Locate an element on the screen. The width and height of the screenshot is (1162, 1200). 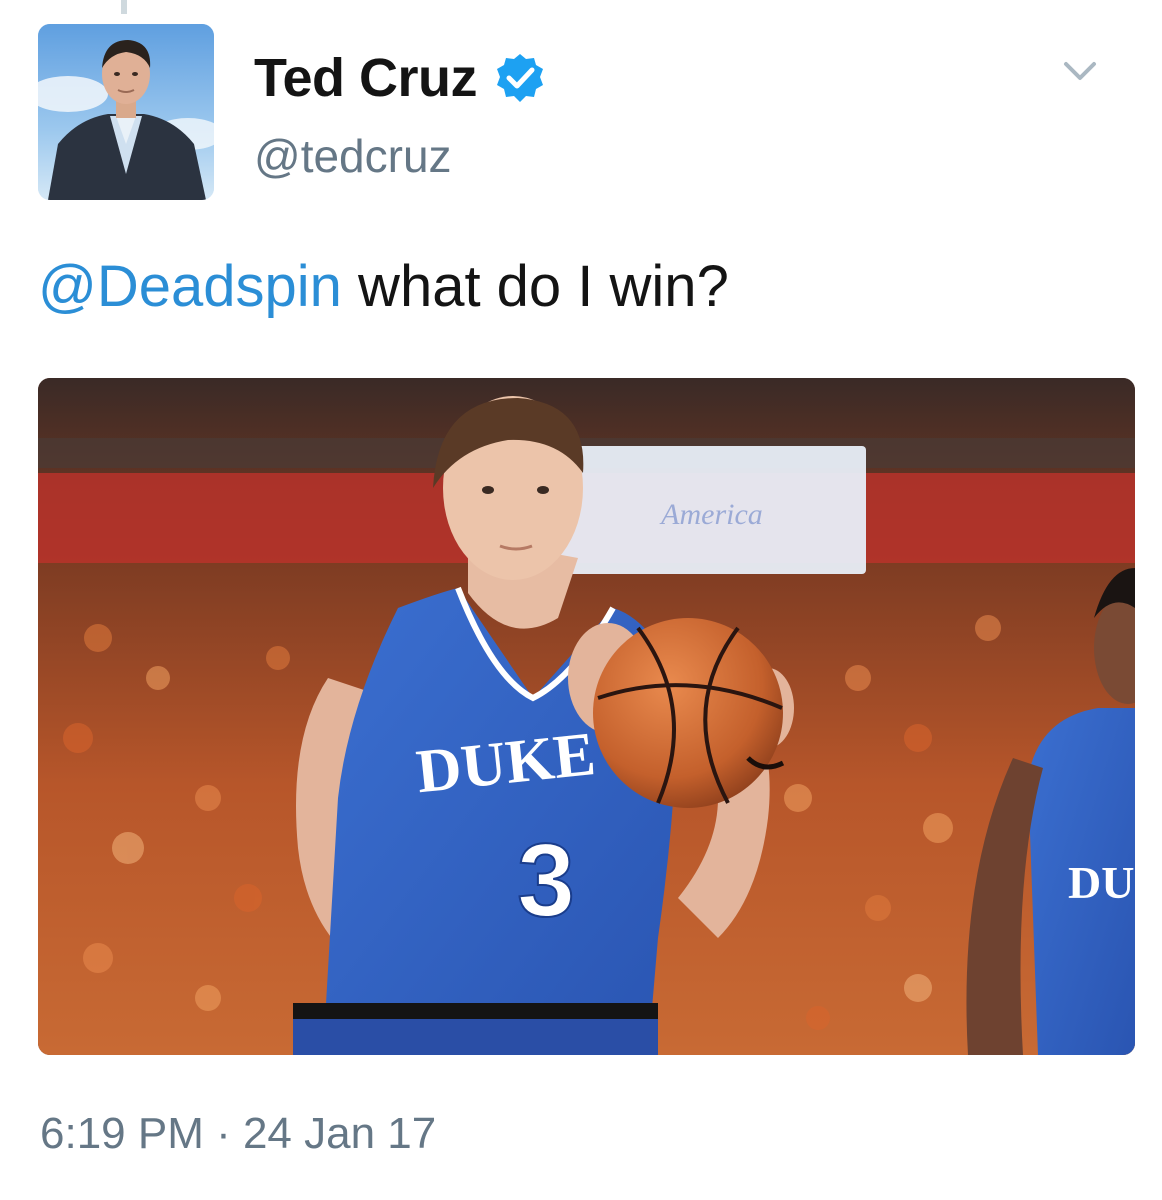
thread-connector-line is located at coordinates (124, 7).